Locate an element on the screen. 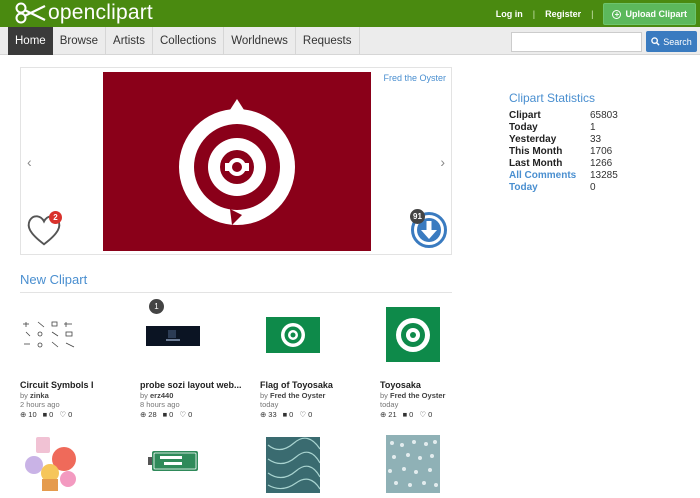 The height and width of the screenshot is (498, 700). clipart-meta: ⊕ 21 ■ 0 ♡ 0 is located at coordinates (409, 414).